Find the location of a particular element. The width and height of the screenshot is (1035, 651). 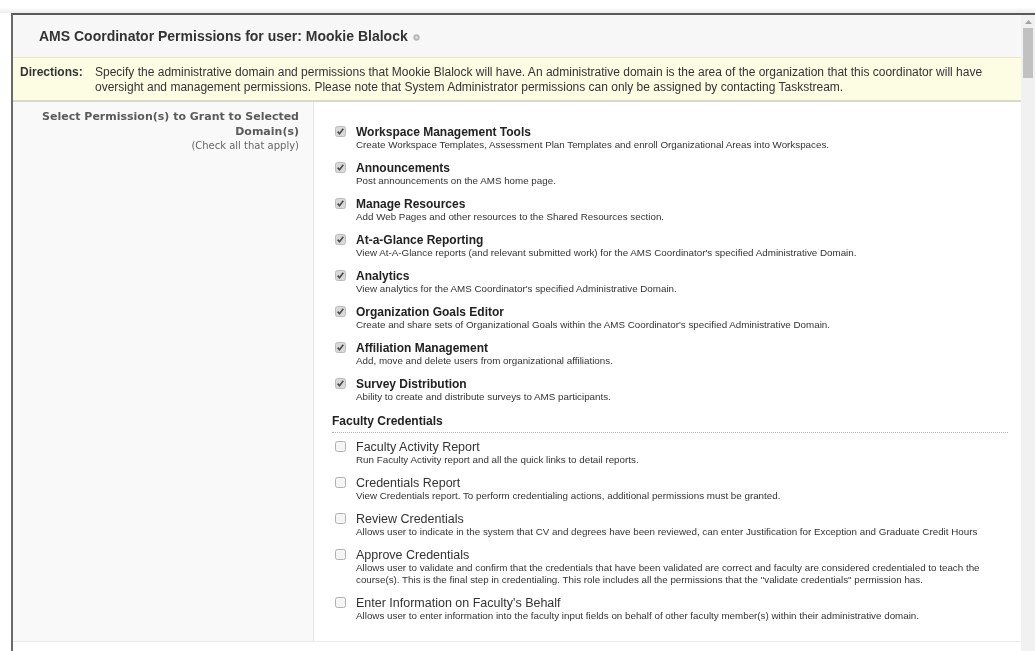

permission-description: View analytics for the AMS Coordinator's specified Administrative Domain. is located at coordinates (516, 289).